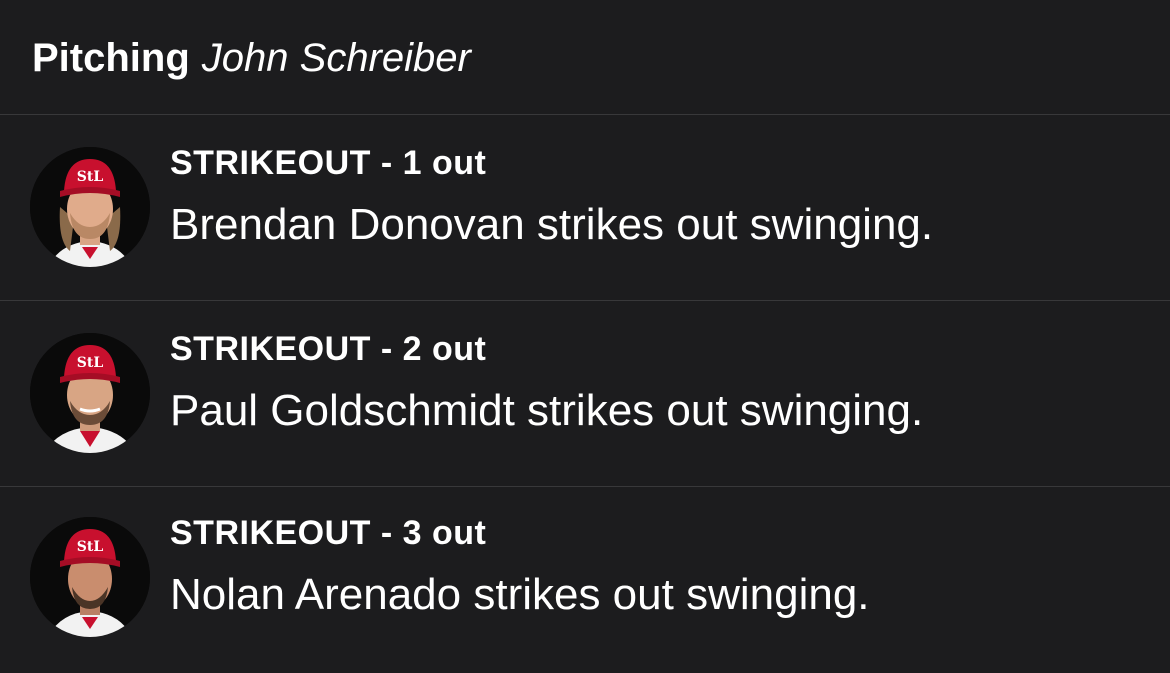 This screenshot has height=673, width=1170. What do you see at coordinates (328, 163) in the screenshot?
I see `play-title: STRIKEOUT - 1 out` at bounding box center [328, 163].